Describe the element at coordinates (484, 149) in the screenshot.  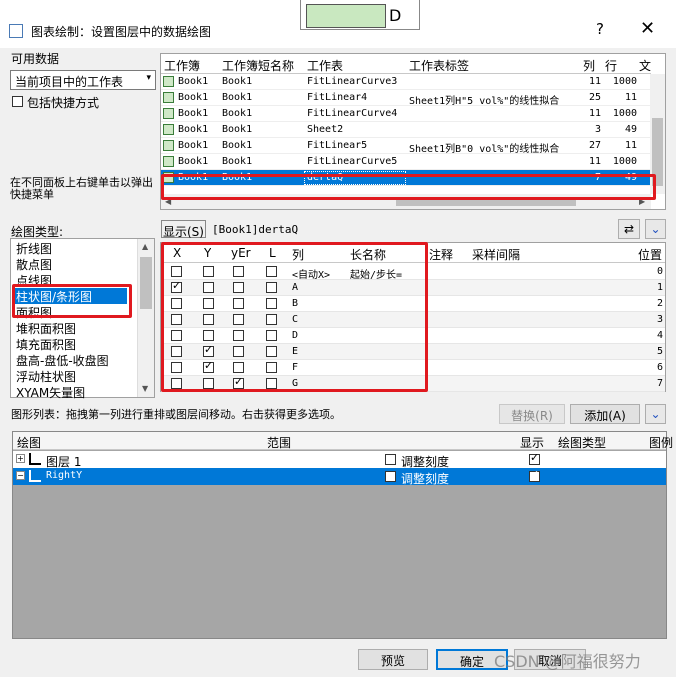
I see `sheet-cell-label: Sheet1列B"0 vol%"的线性拟合` at that location.